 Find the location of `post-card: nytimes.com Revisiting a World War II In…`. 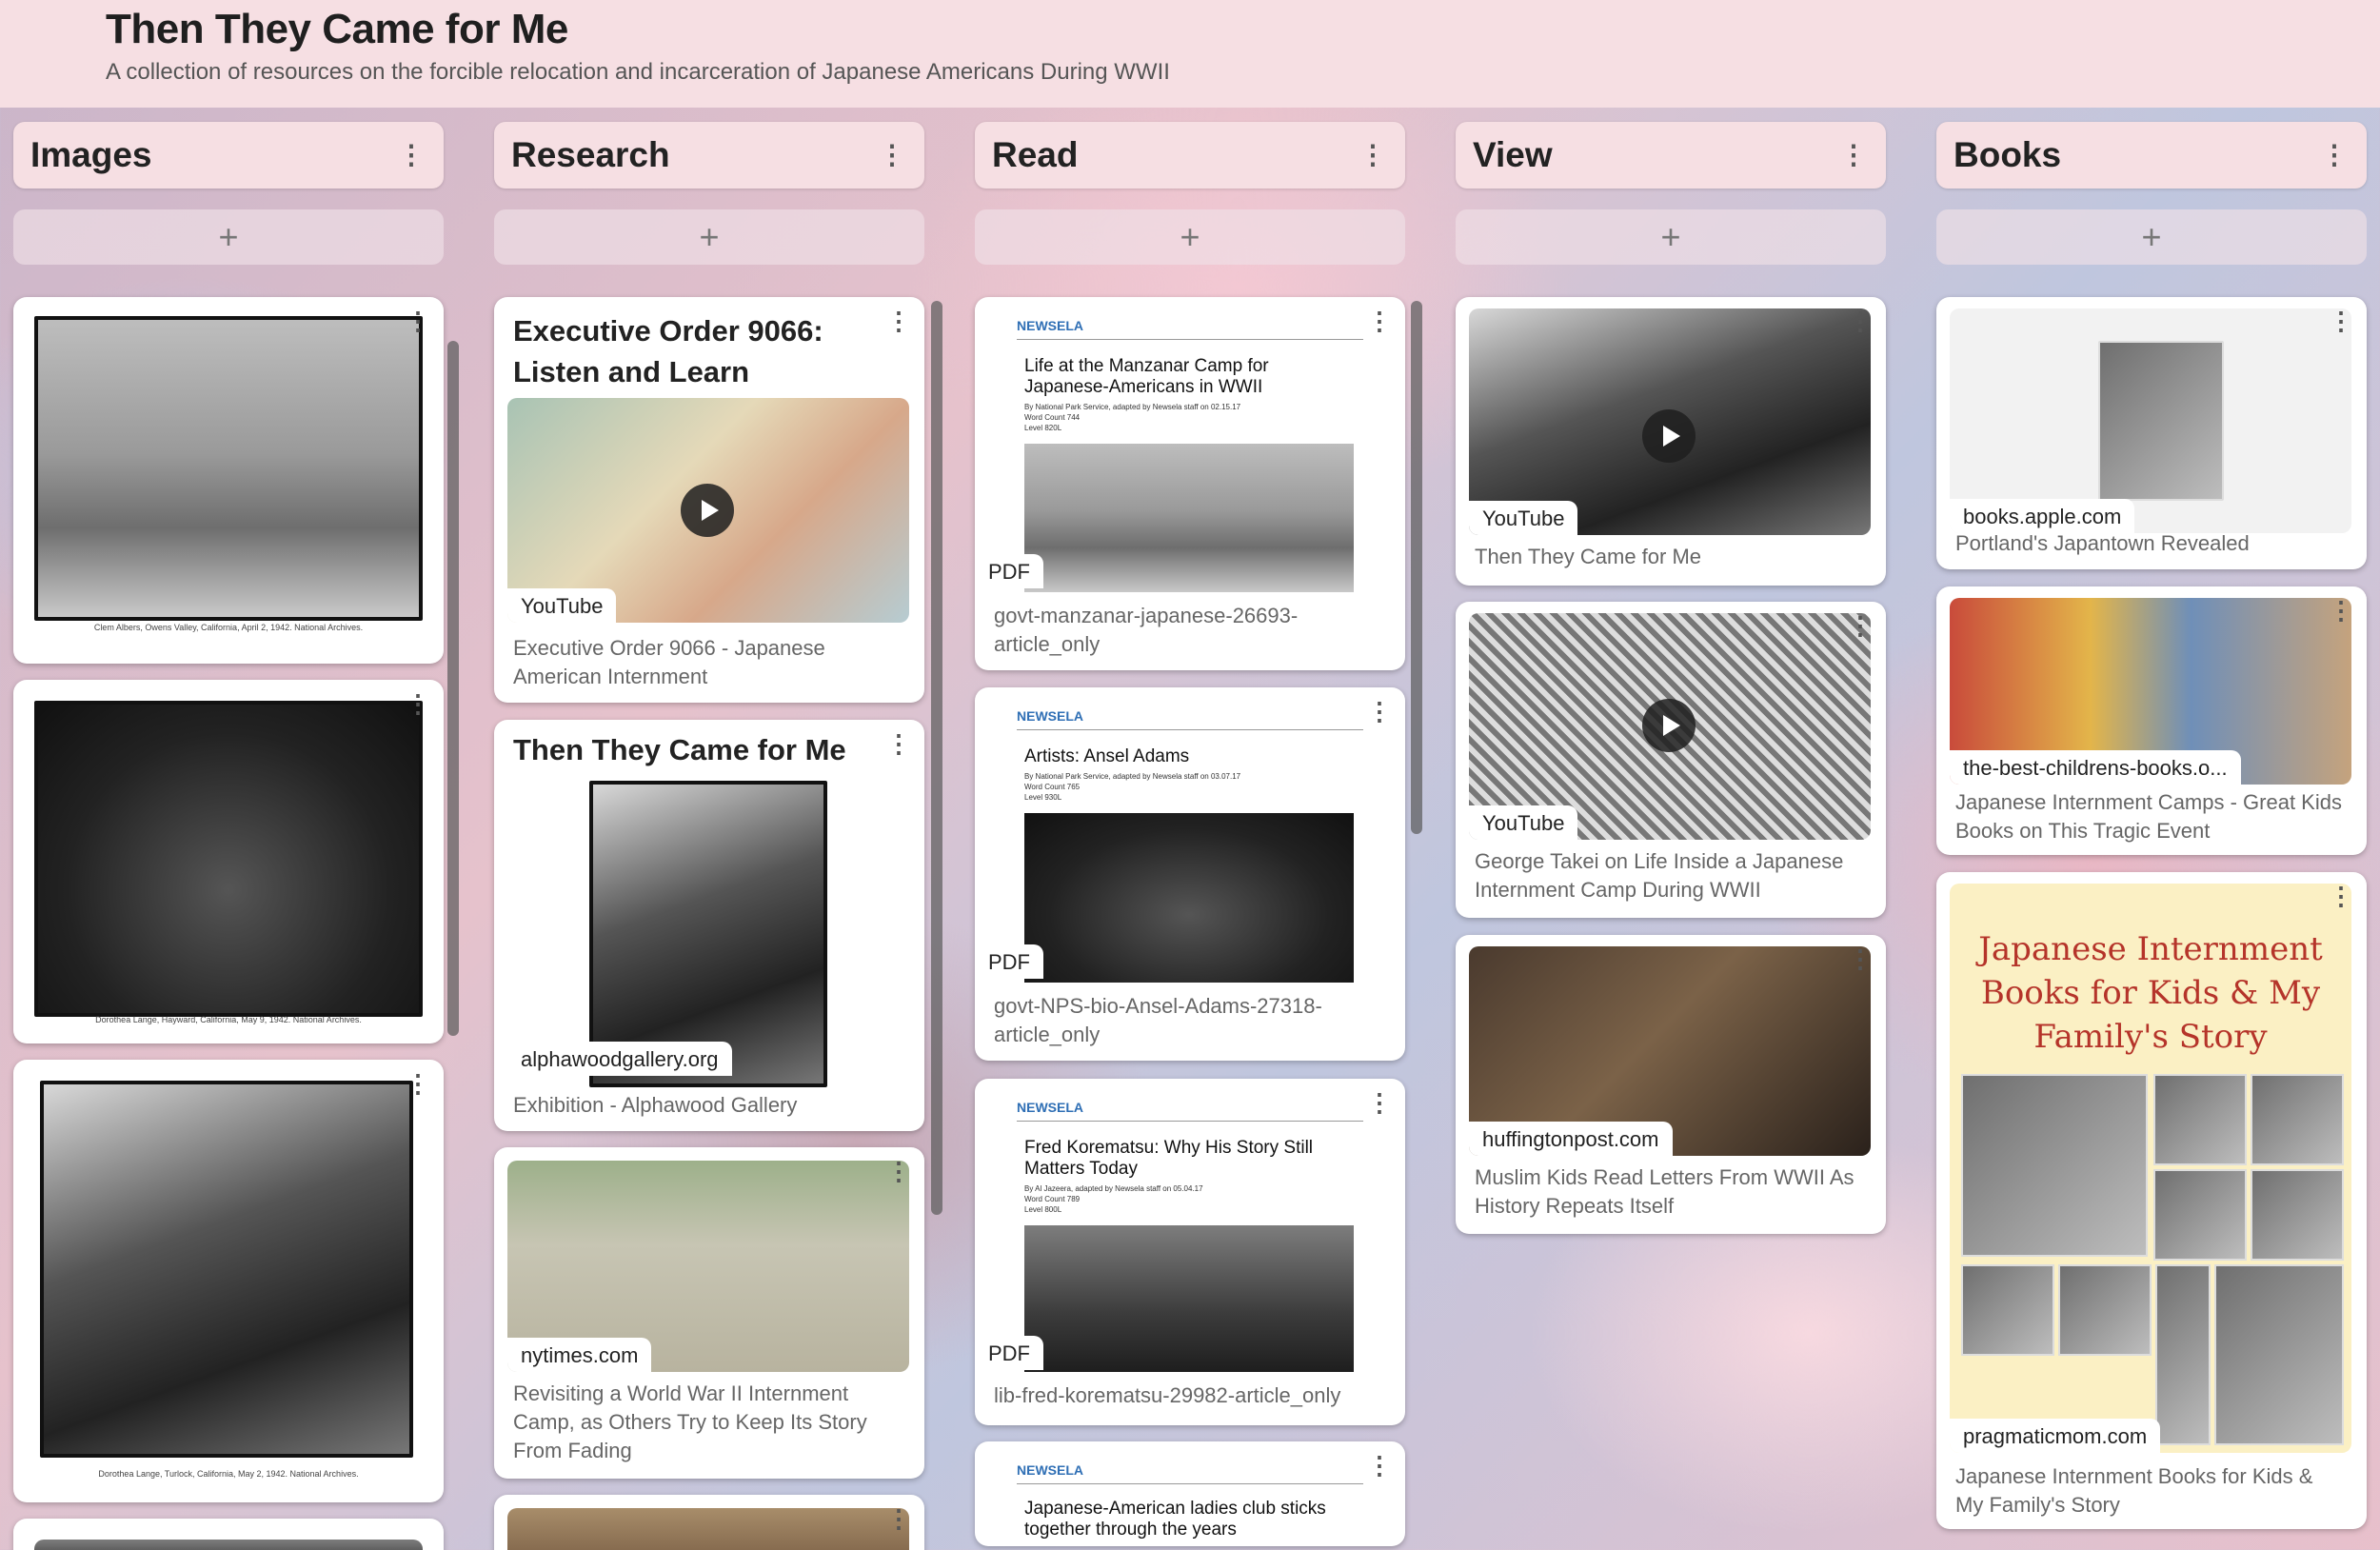

post-card: nytimes.com Revisiting a World War II In… is located at coordinates (709, 1313).